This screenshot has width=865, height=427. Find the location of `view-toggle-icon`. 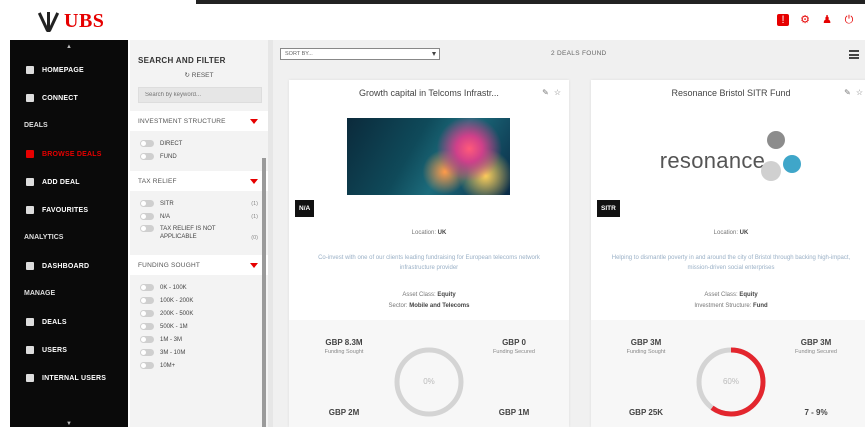

view-toggle-icon is located at coordinates (854, 54).